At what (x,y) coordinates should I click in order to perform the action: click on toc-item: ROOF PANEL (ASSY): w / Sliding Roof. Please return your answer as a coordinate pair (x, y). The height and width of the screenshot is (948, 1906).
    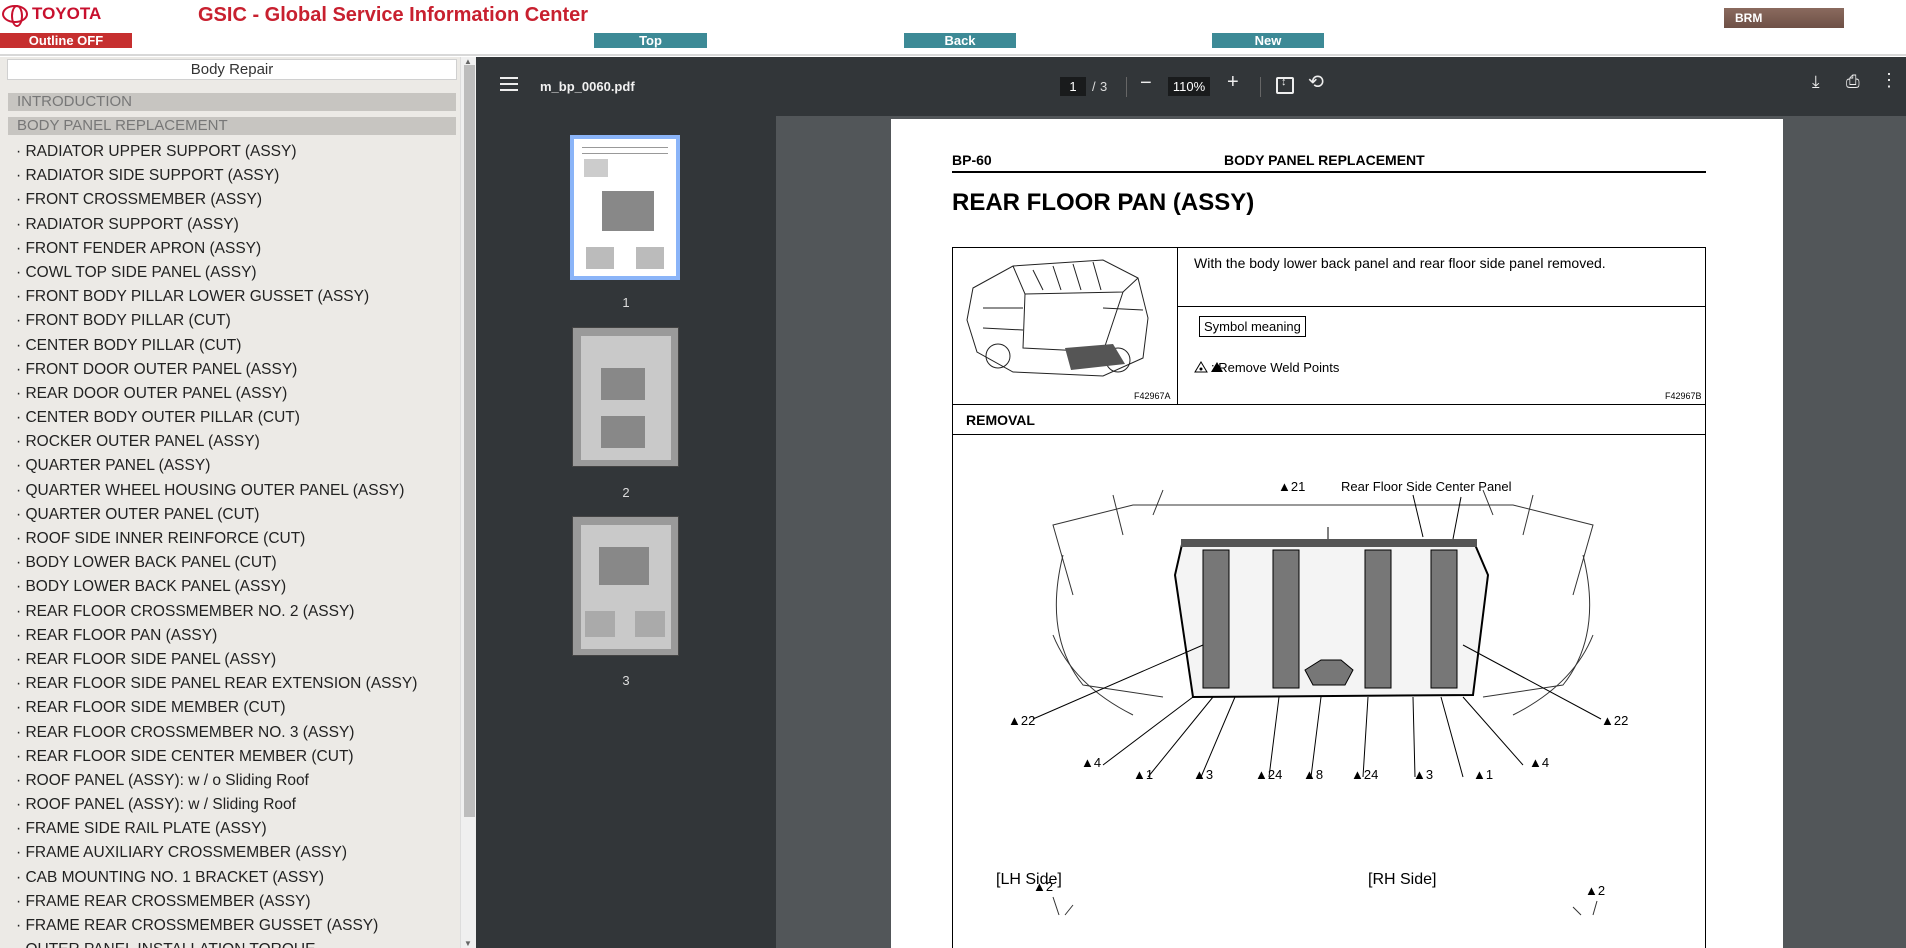
    Looking at the image, I should click on (216, 807).